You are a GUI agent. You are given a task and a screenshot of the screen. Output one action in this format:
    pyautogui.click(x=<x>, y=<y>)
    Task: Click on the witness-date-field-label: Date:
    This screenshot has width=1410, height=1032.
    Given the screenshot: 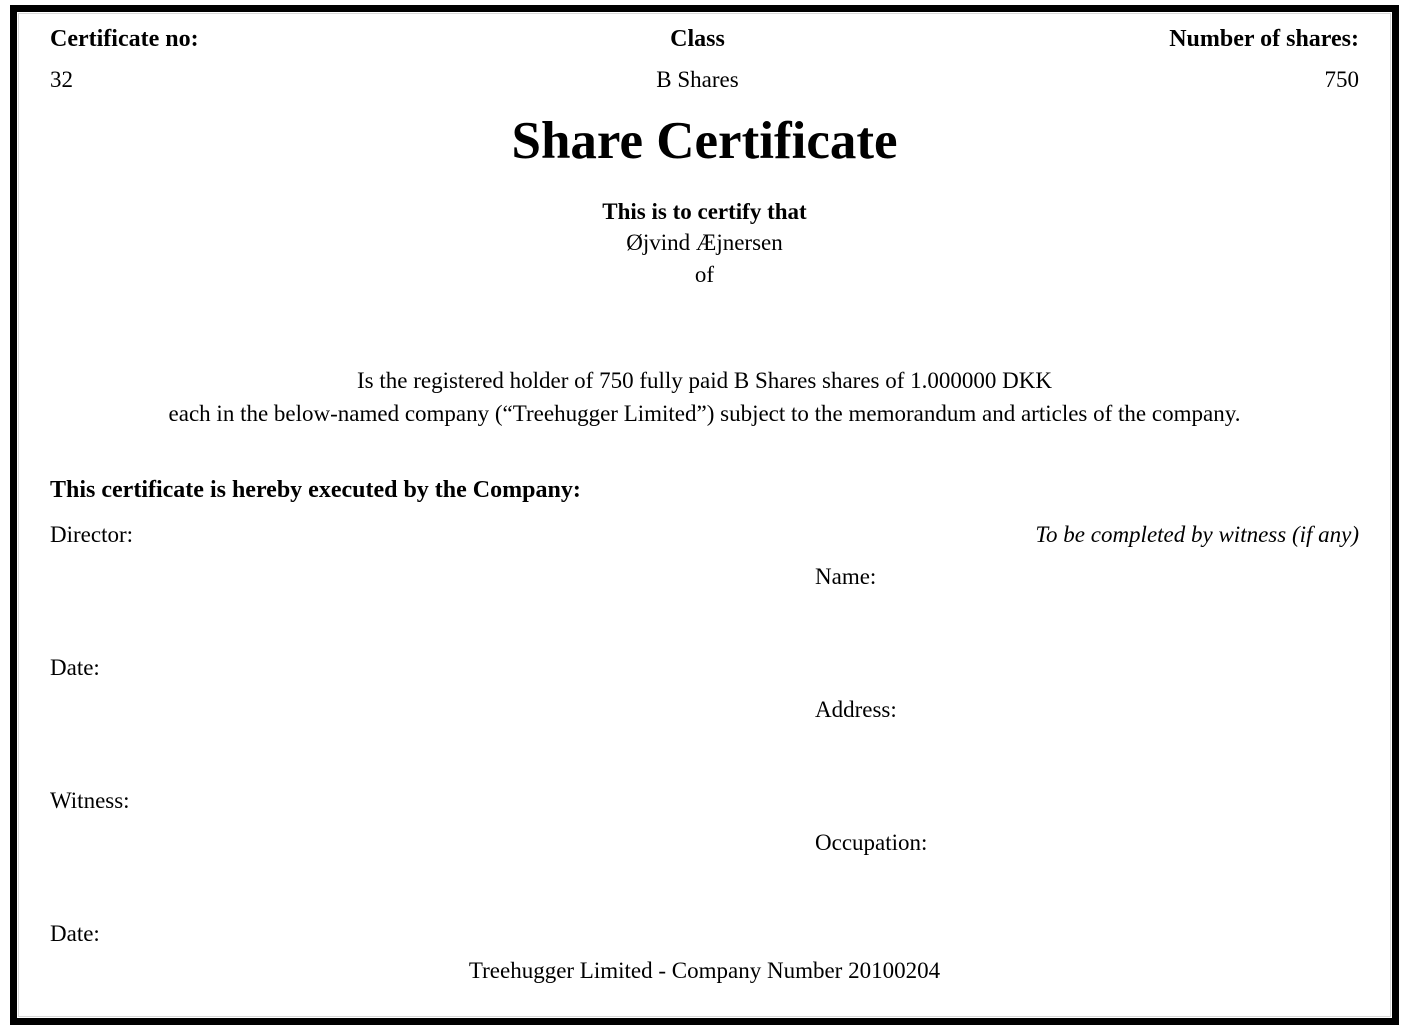 What is the action you would take?
    pyautogui.click(x=75, y=934)
    